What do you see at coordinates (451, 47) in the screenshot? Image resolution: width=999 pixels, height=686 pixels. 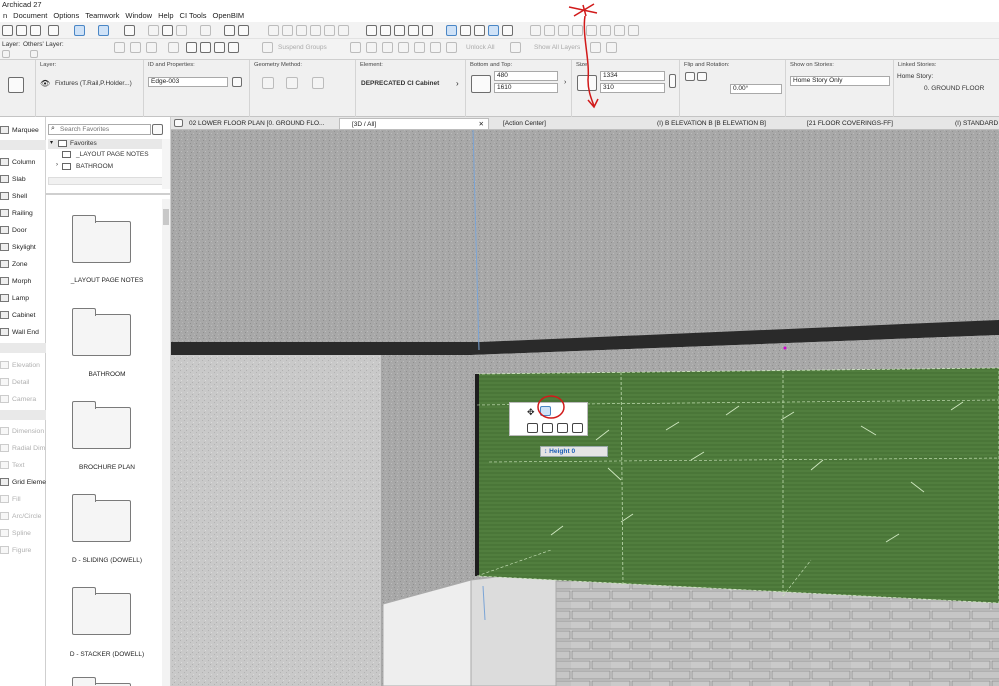 I see `padlock-icon` at bounding box center [451, 47].